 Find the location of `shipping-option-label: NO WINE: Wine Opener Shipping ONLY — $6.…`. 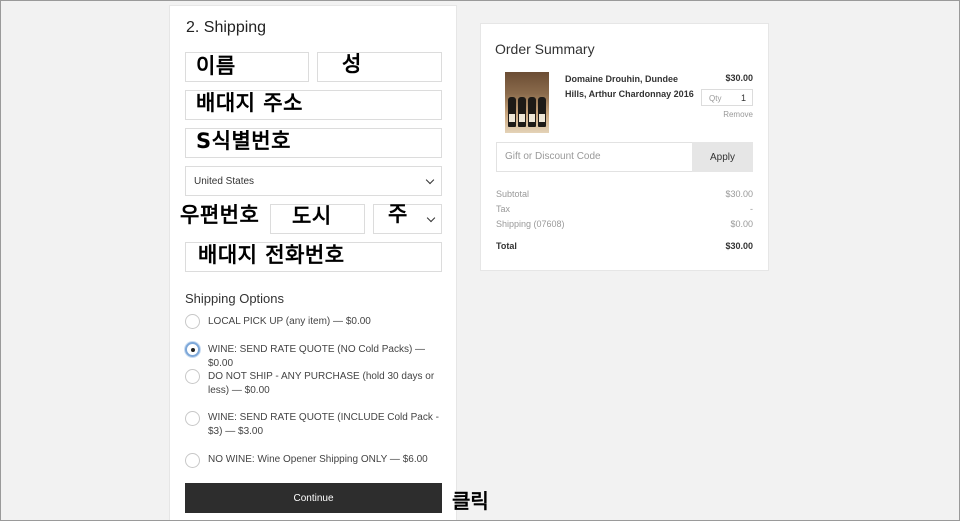

shipping-option-label: NO WINE: Wine Opener Shipping ONLY — $6.… is located at coordinates (325, 460).